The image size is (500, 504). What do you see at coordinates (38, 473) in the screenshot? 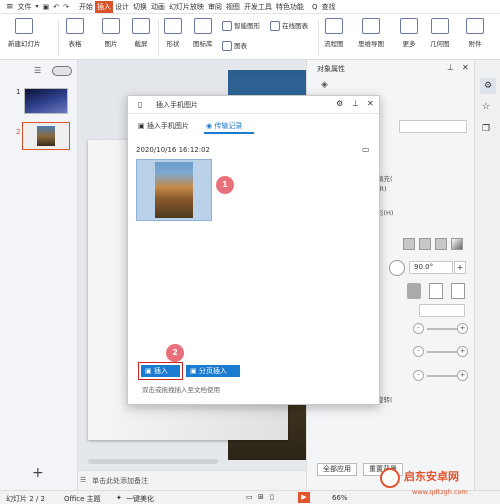
I see `add-slide-icon: +` at bounding box center [38, 473].